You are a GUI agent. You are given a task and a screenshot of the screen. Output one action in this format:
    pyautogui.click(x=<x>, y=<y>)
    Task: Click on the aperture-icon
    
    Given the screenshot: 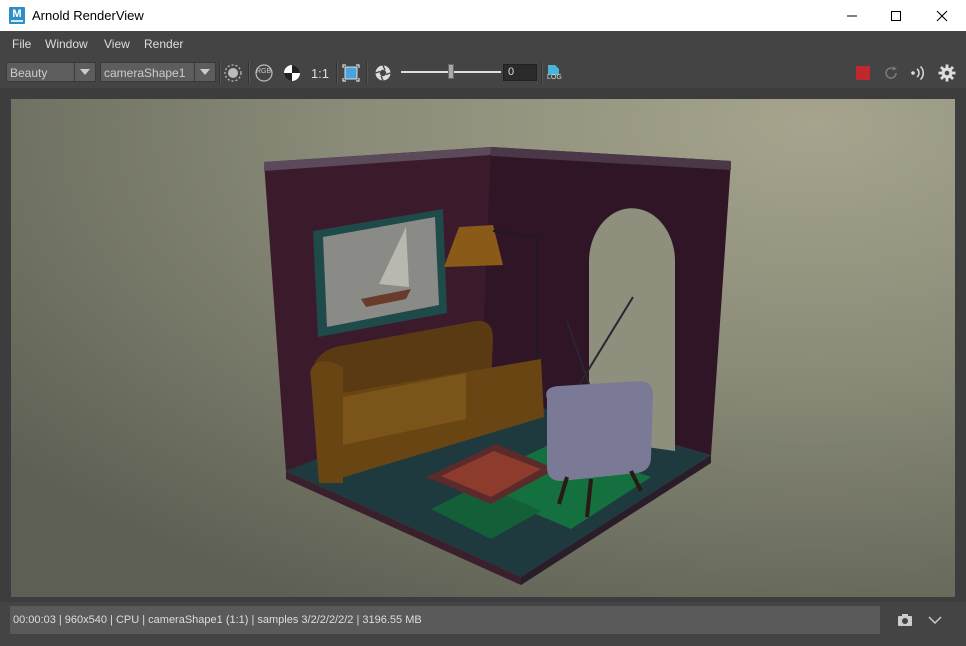 What is the action you would take?
    pyautogui.click(x=383, y=73)
    